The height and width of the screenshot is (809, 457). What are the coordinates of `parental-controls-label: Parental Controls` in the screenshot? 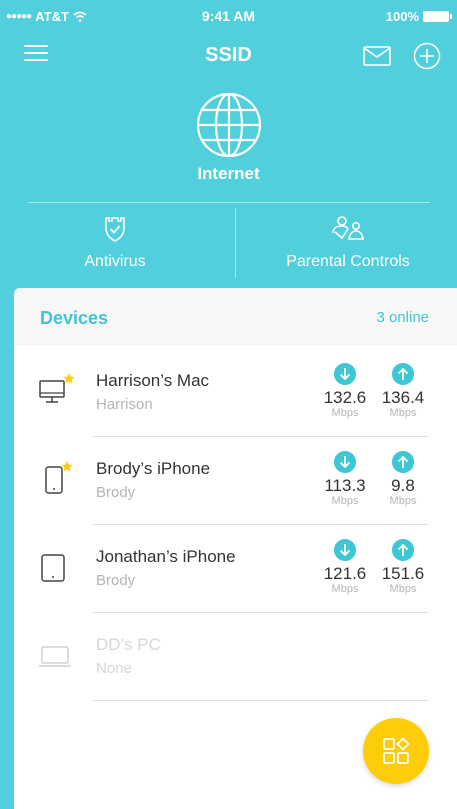 It's located at (348, 261).